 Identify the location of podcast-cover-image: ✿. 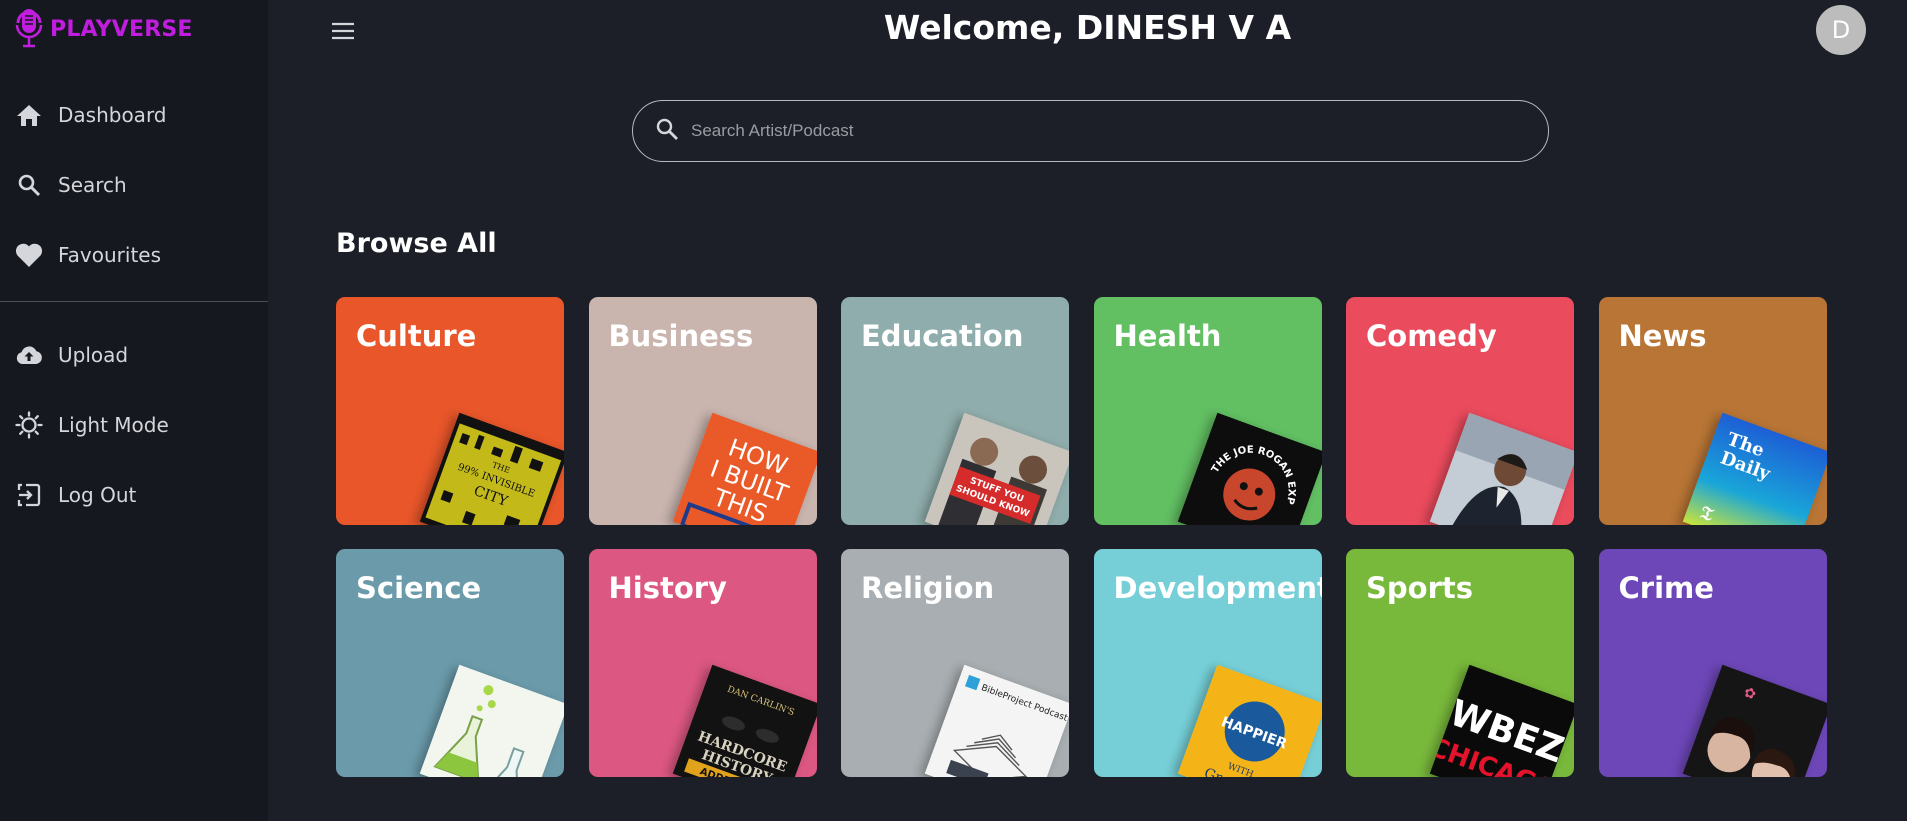
(1754, 720).